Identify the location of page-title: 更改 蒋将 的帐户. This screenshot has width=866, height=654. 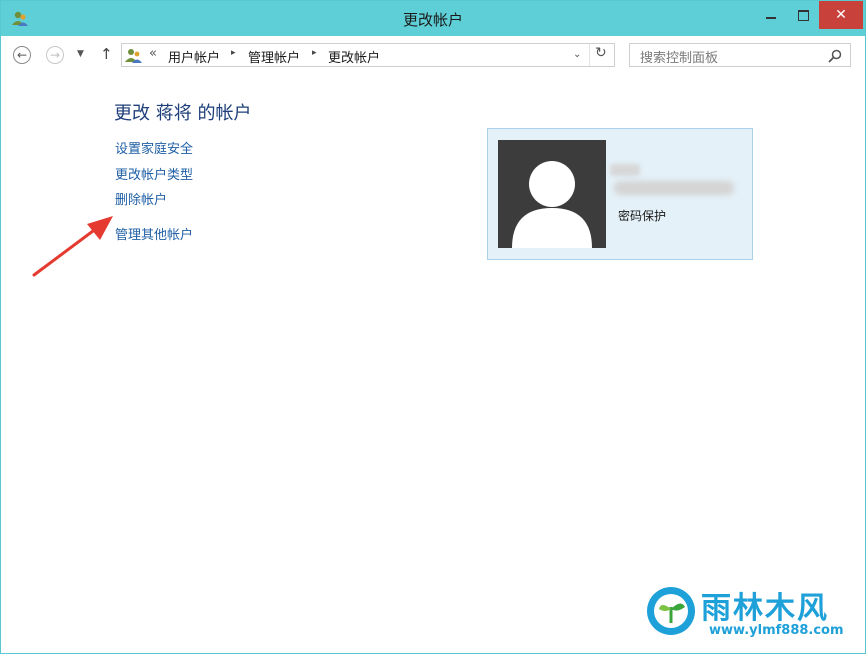
(183, 113).